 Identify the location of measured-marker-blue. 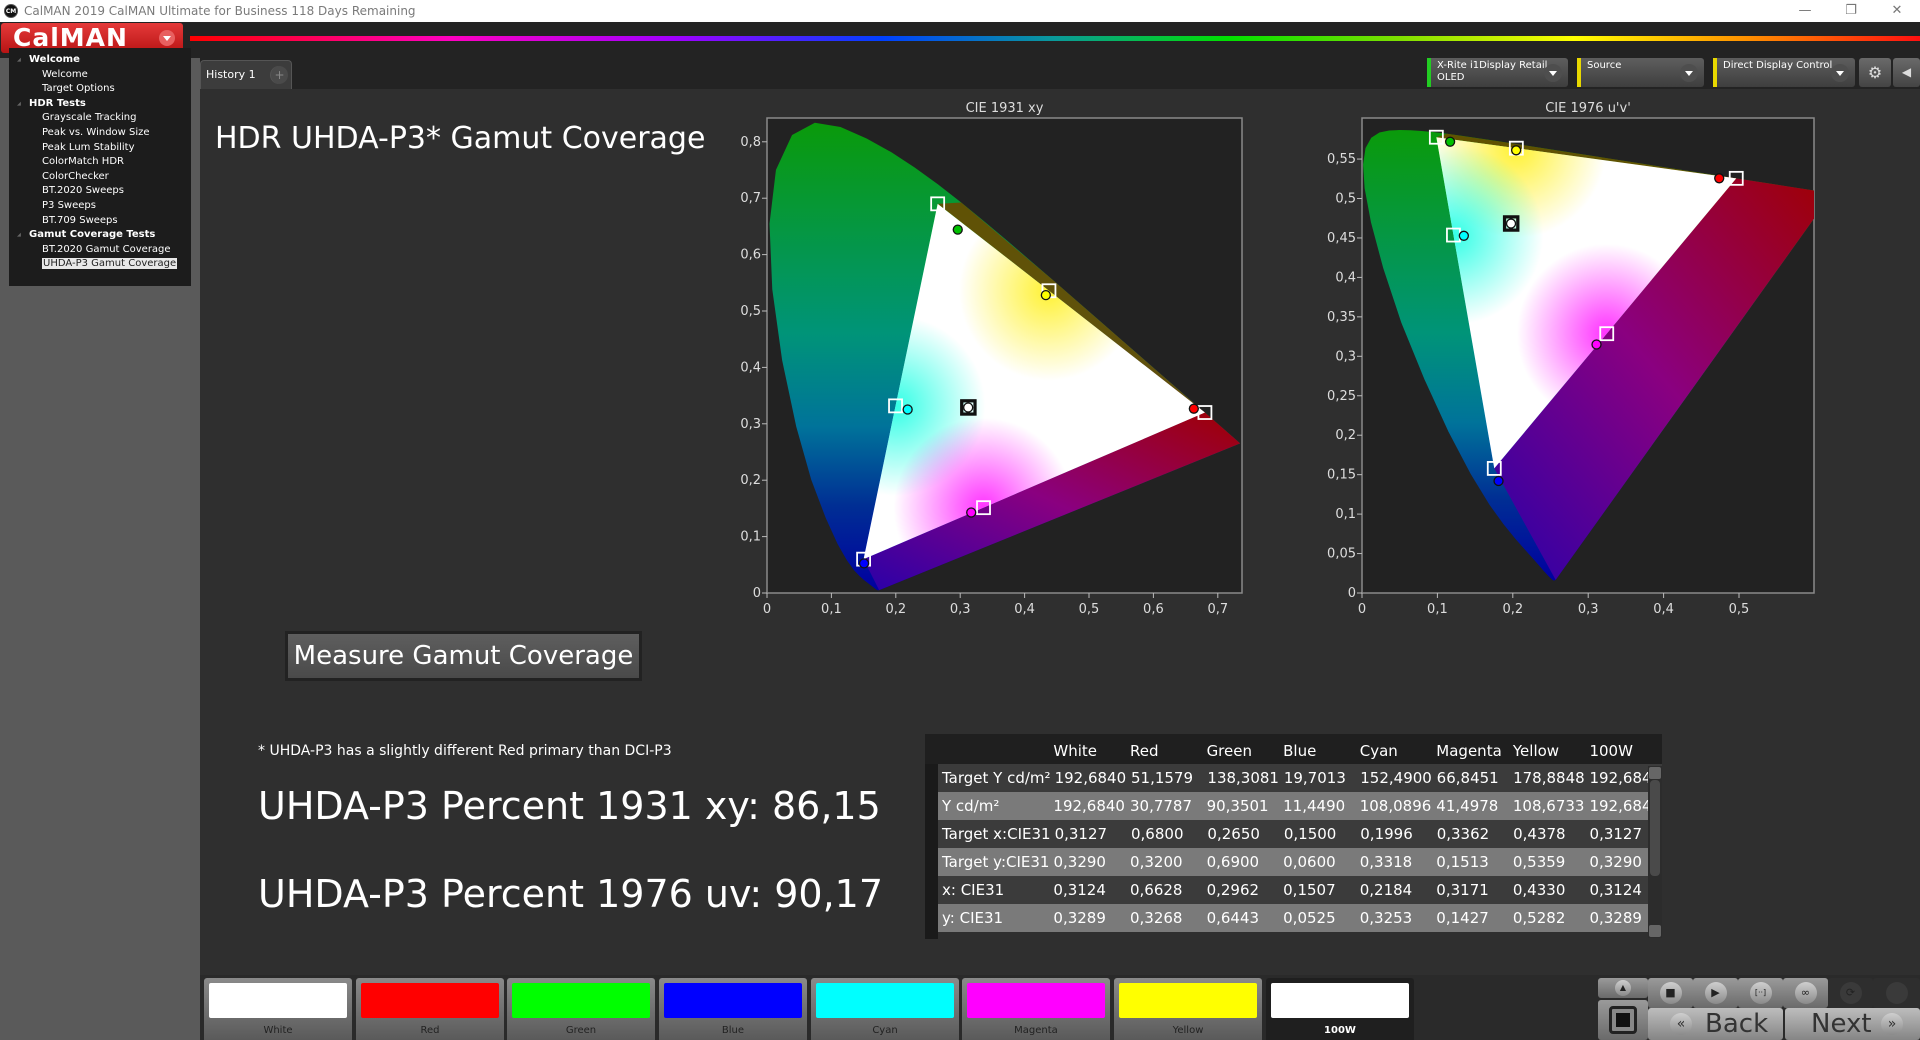
(864, 563).